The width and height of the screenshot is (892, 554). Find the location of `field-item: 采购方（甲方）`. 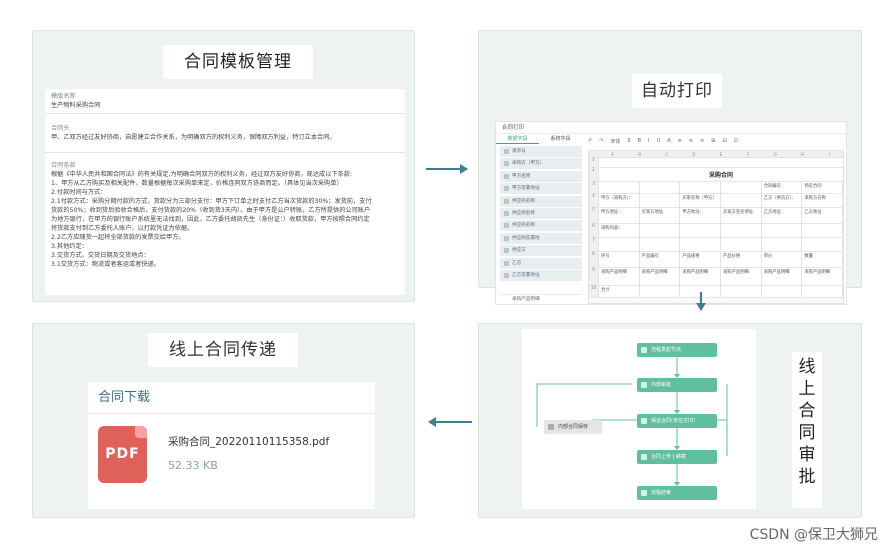

field-item: 采购方（甲方） is located at coordinates (541, 164).